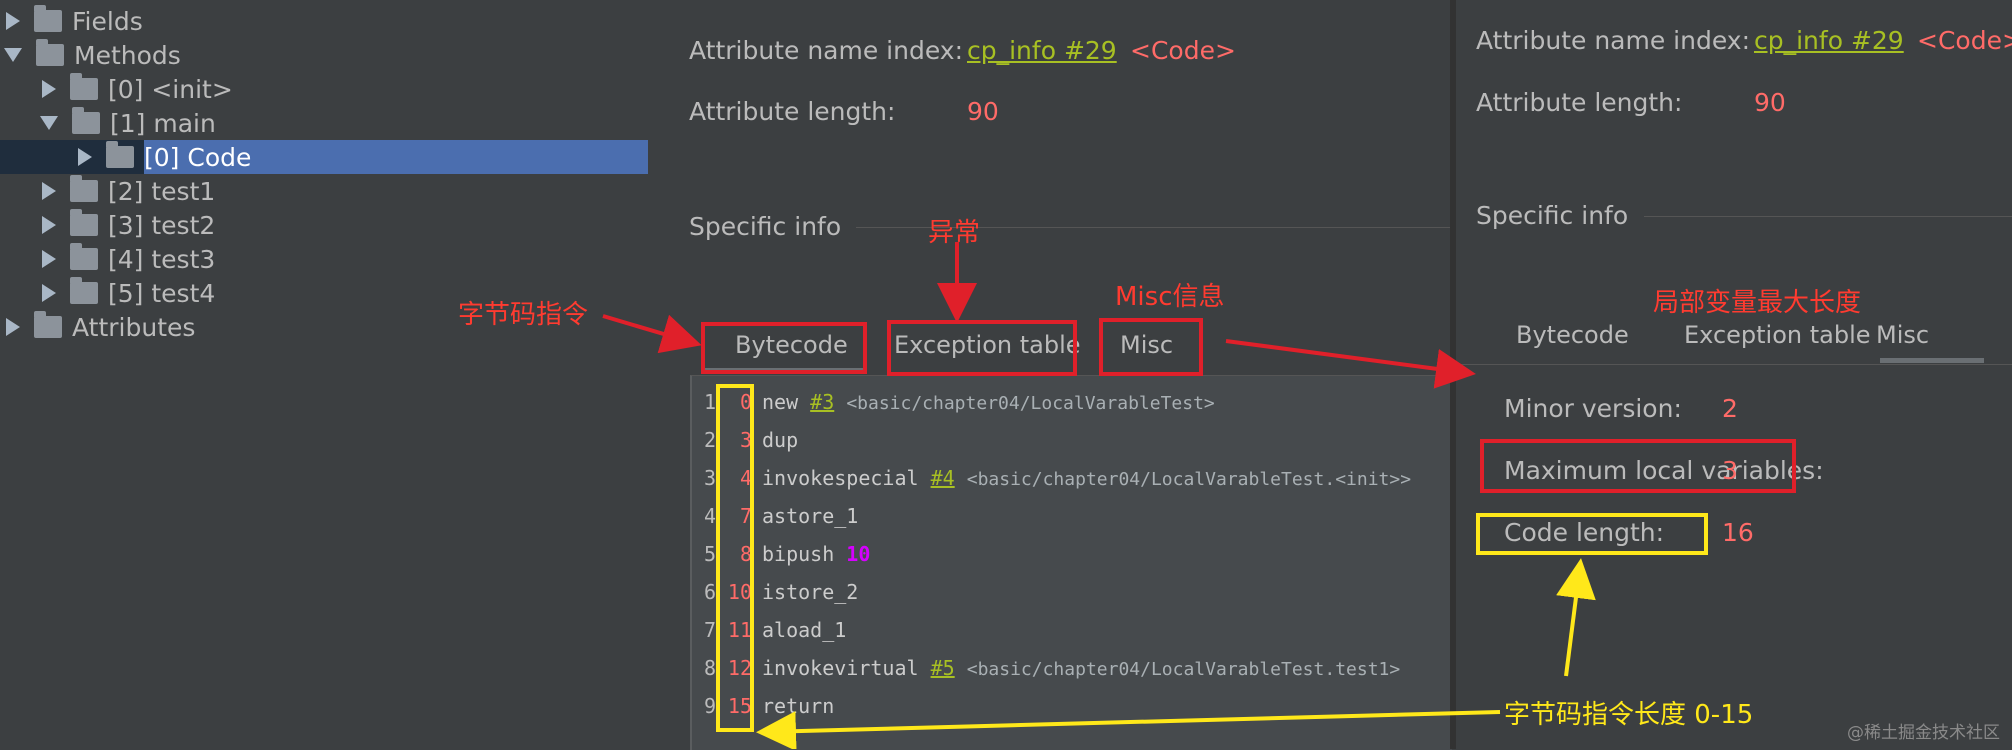 The width and height of the screenshot is (2012, 750). I want to click on watermark-text: @稀土掘金技术社区, so click(1923, 733).